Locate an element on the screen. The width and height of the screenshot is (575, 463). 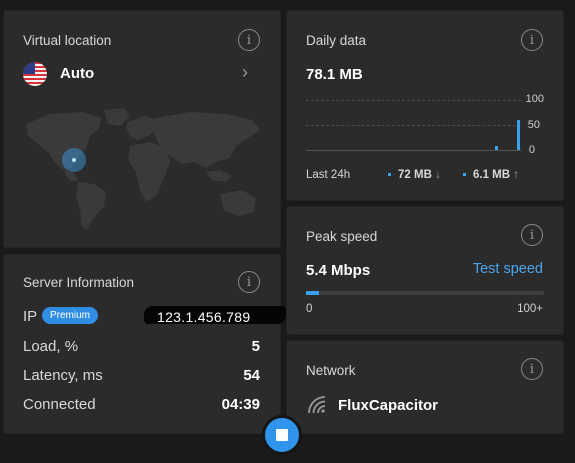
connected-label: Connected is located at coordinates (59, 404).